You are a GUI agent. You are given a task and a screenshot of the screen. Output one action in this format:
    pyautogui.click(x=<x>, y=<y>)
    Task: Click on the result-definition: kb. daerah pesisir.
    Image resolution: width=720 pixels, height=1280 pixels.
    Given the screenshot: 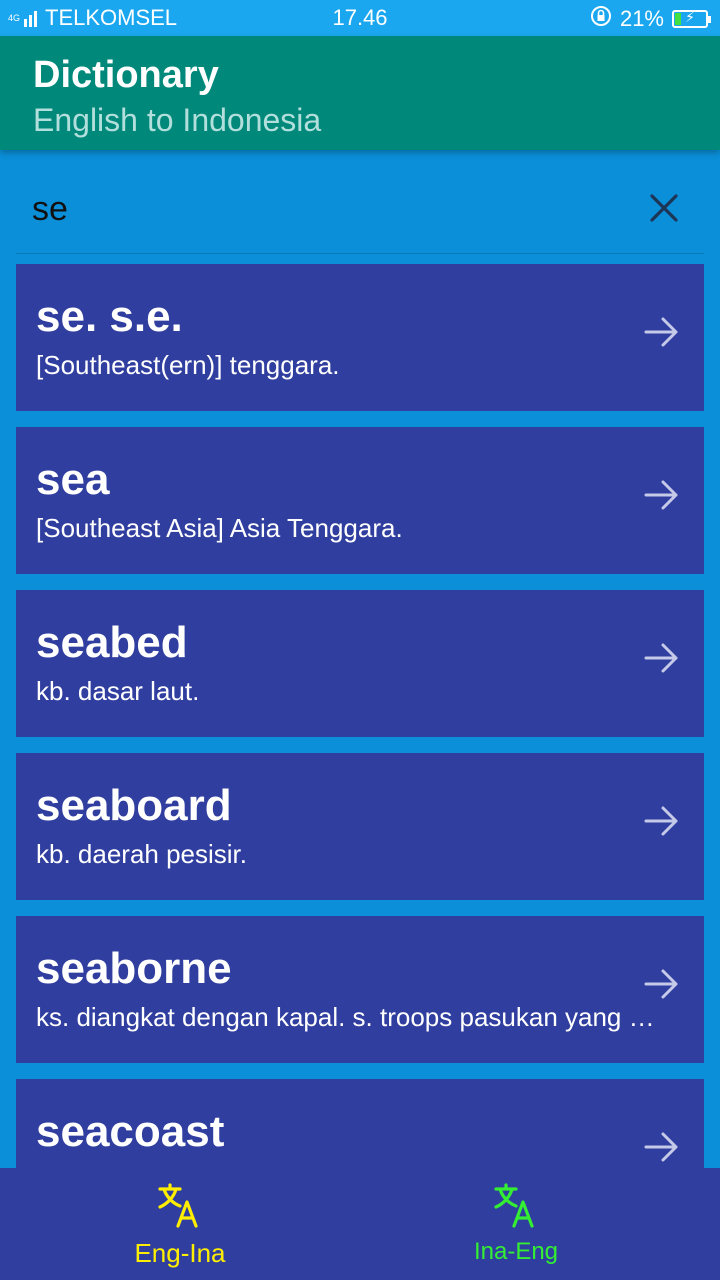 What is the action you would take?
    pyautogui.click(x=142, y=854)
    